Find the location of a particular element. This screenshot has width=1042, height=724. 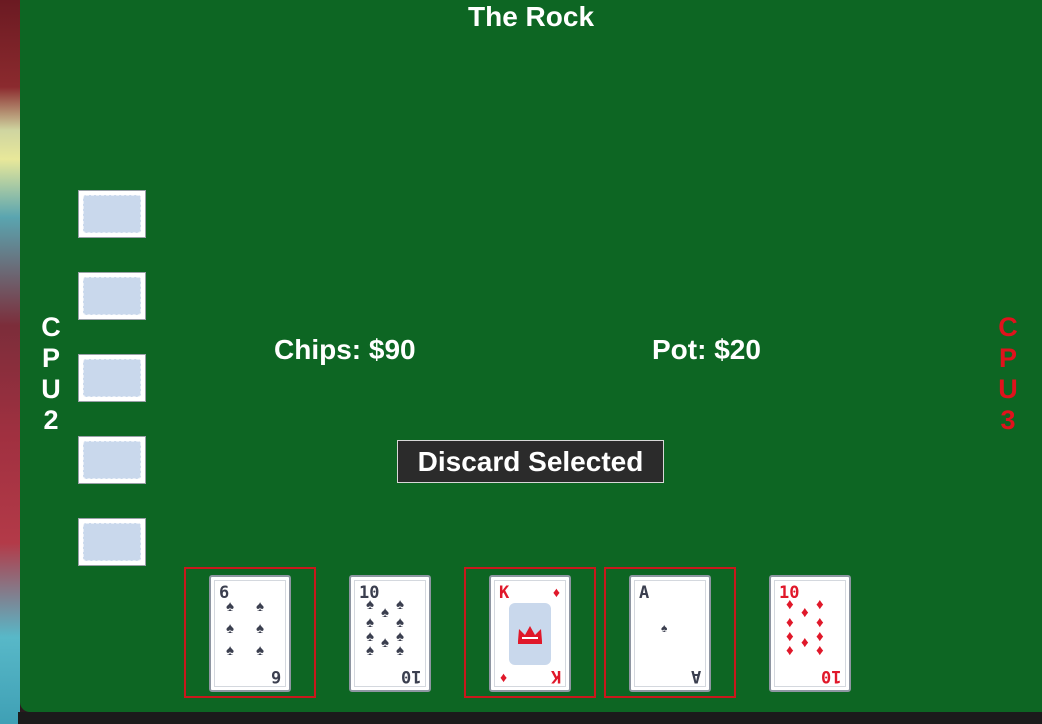

cpu2-label-letter: 2 is located at coordinates (51, 420).